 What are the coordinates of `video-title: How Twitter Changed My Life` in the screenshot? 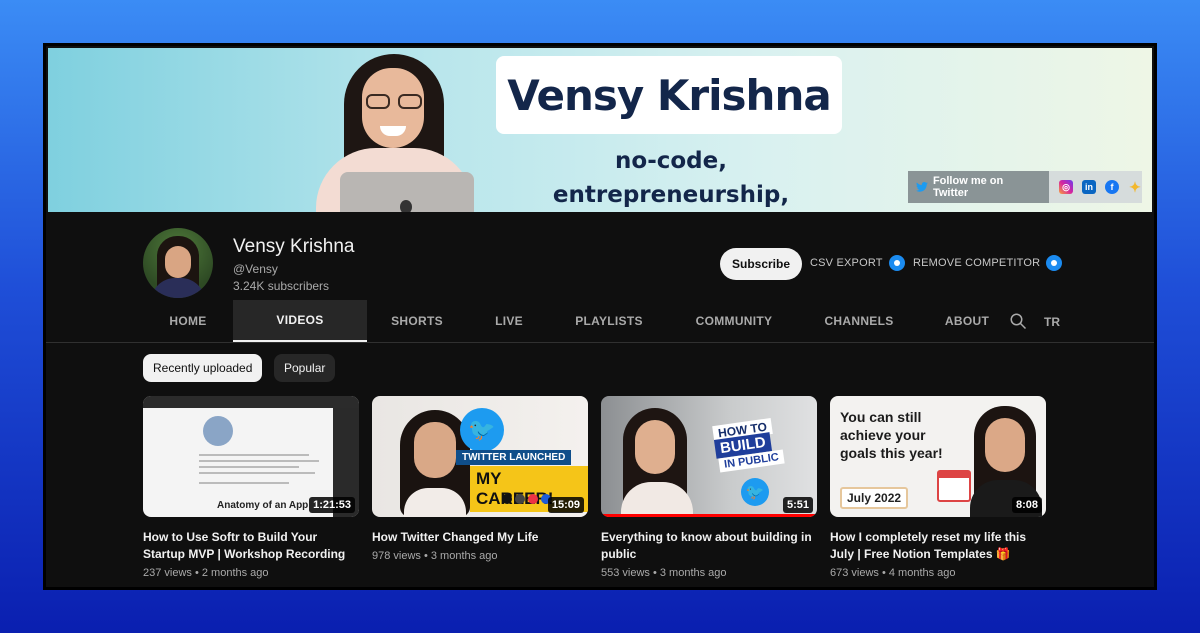 It's located at (480, 537).